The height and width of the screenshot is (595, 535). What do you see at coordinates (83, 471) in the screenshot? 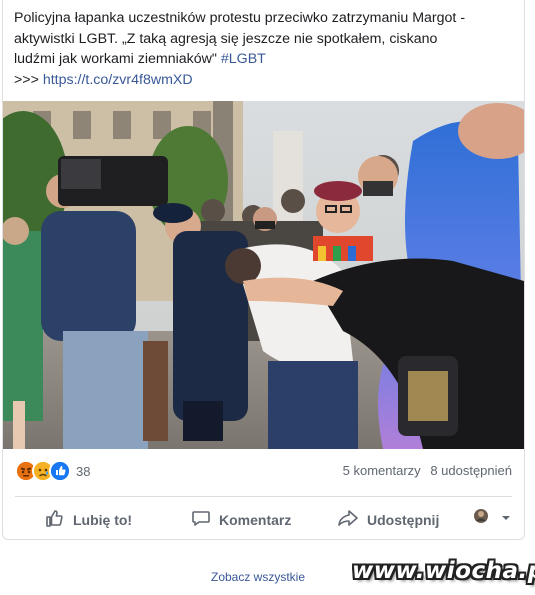
I see `reaction-count: 38` at bounding box center [83, 471].